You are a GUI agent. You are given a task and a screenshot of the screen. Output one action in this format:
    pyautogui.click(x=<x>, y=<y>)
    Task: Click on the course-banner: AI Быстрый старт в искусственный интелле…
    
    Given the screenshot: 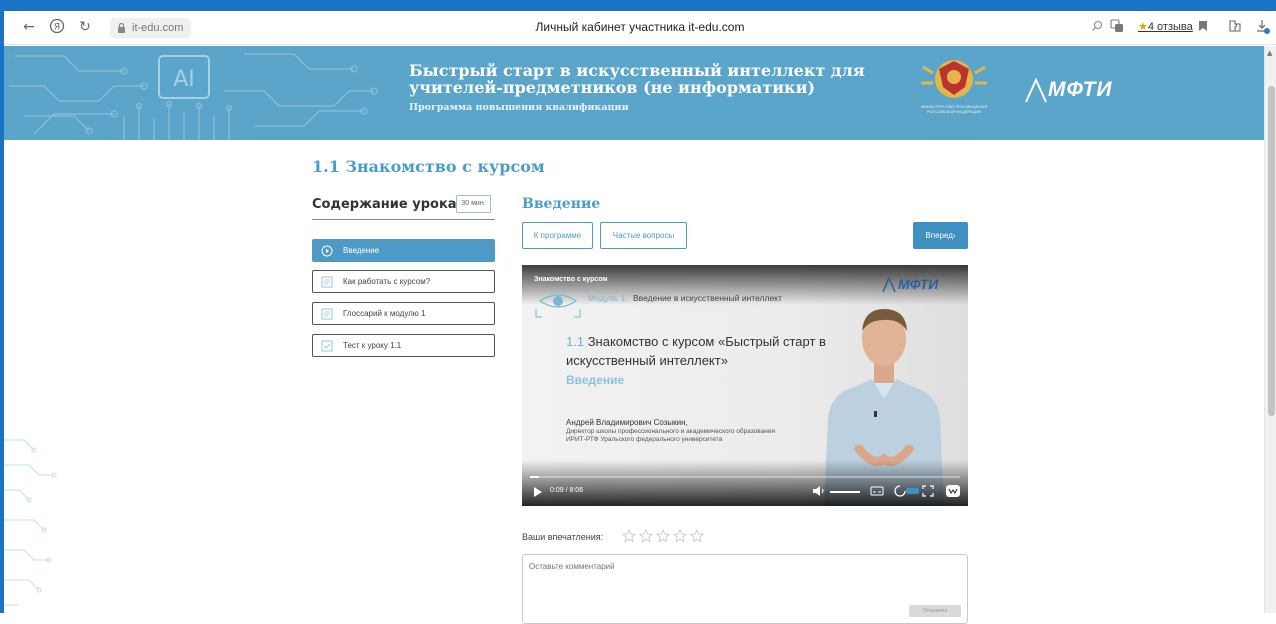 What is the action you would take?
    pyautogui.click(x=634, y=93)
    